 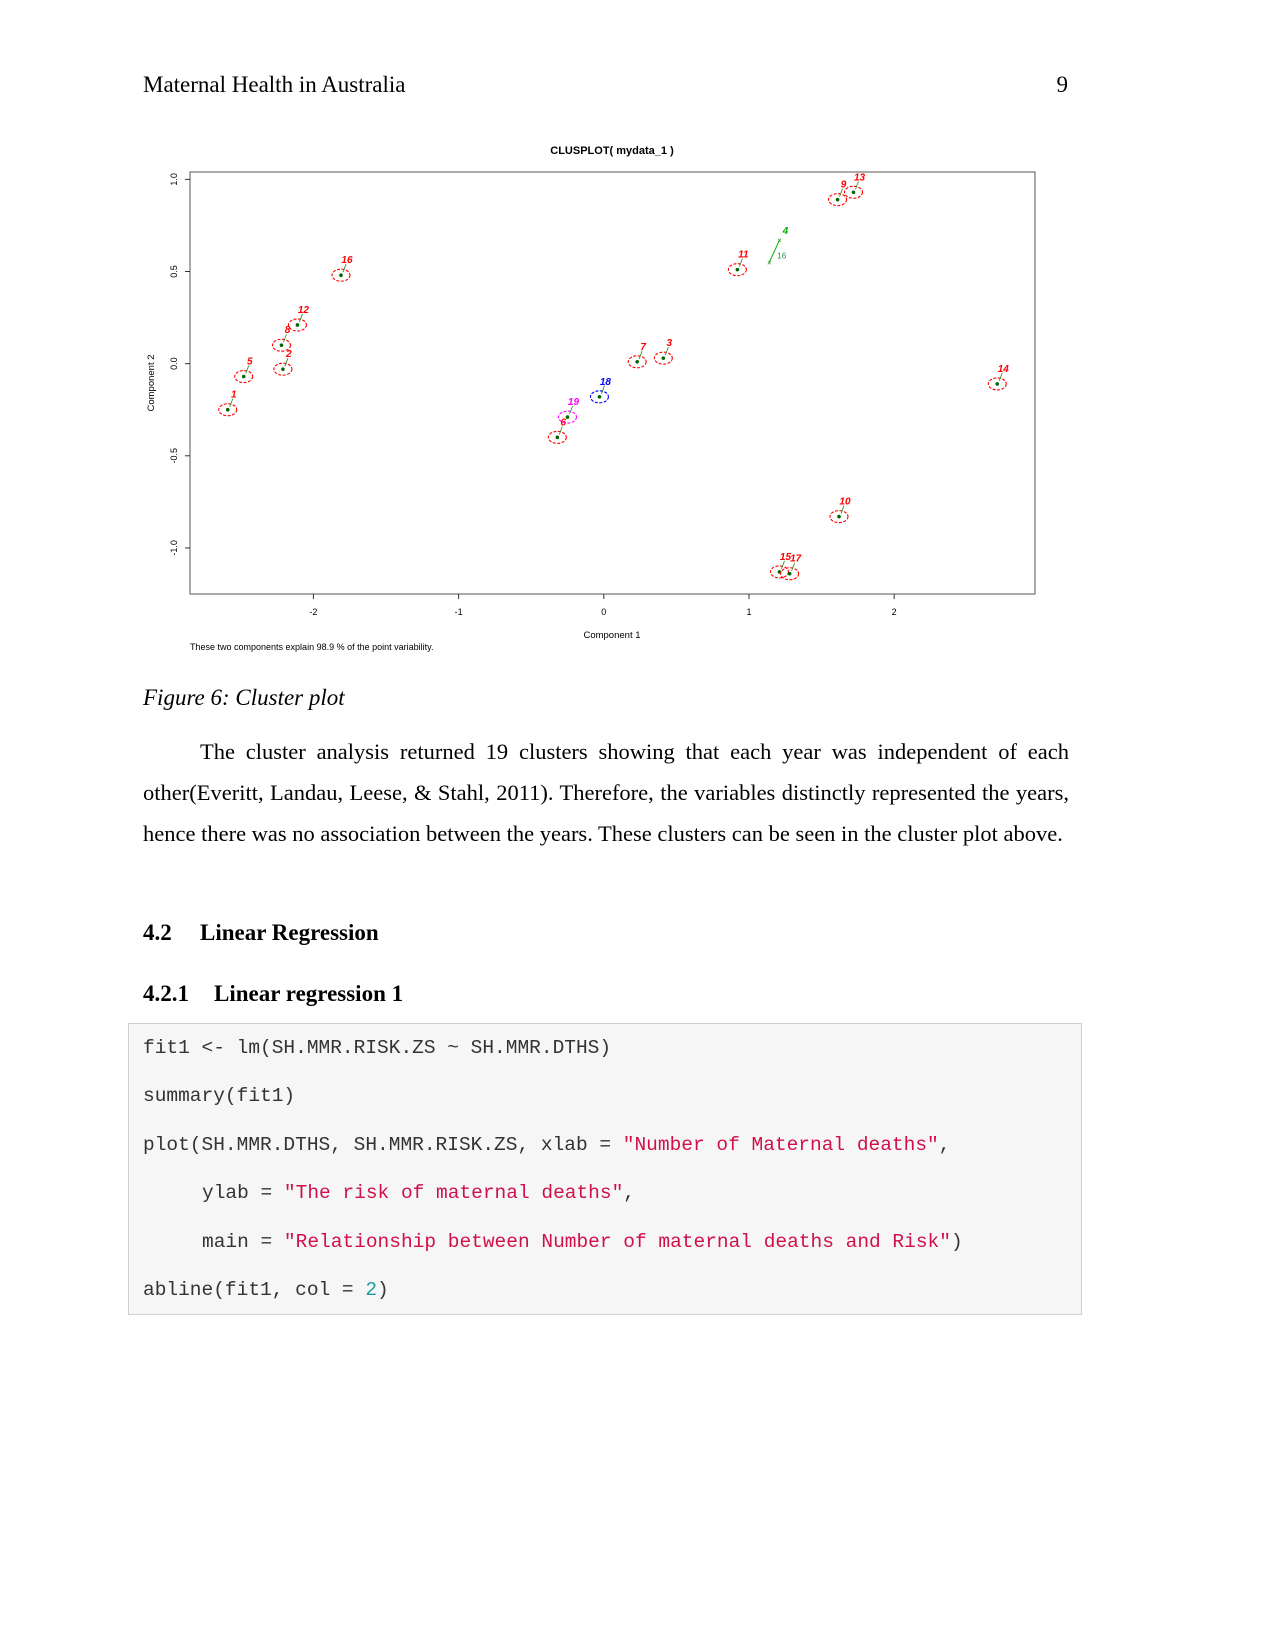 I want to click on section-title: Linear Regression, so click(x=289, y=932).